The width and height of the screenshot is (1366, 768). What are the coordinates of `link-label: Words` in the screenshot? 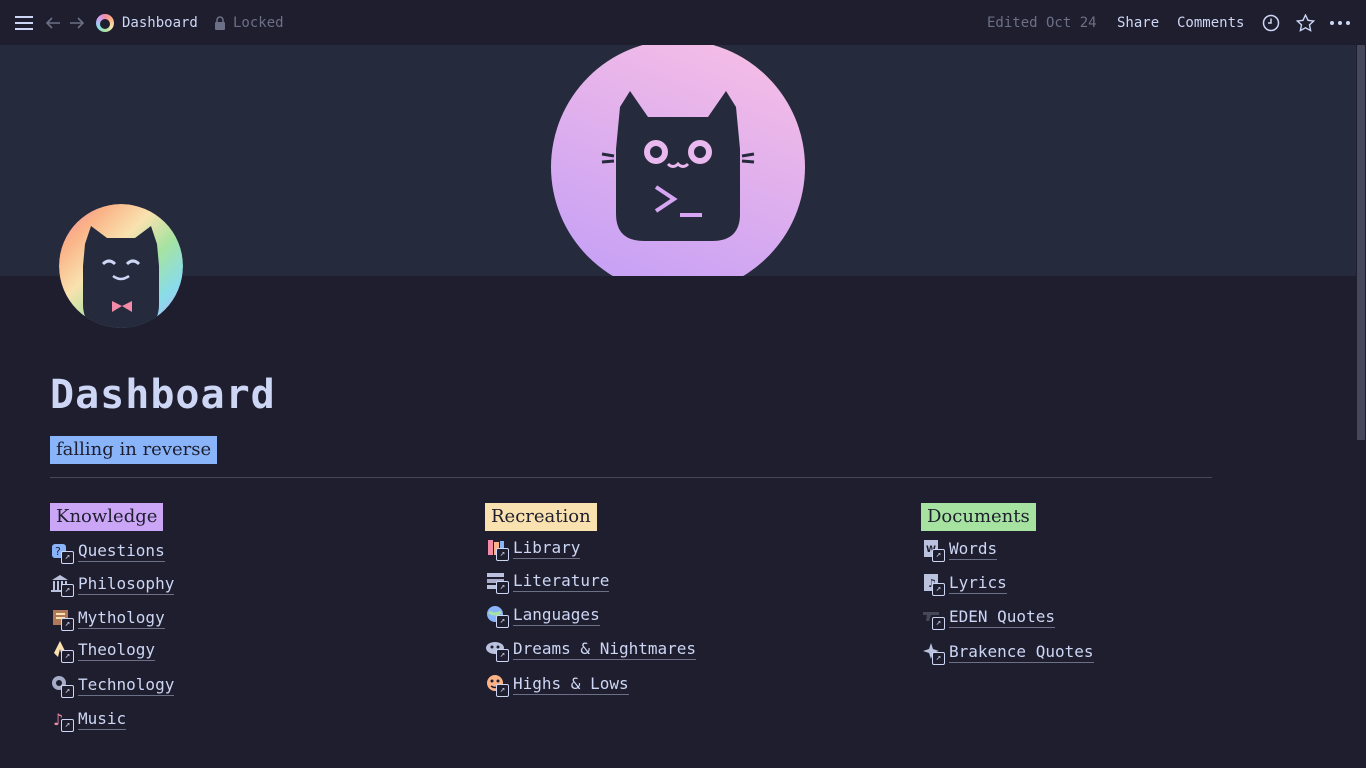 It's located at (973, 549).